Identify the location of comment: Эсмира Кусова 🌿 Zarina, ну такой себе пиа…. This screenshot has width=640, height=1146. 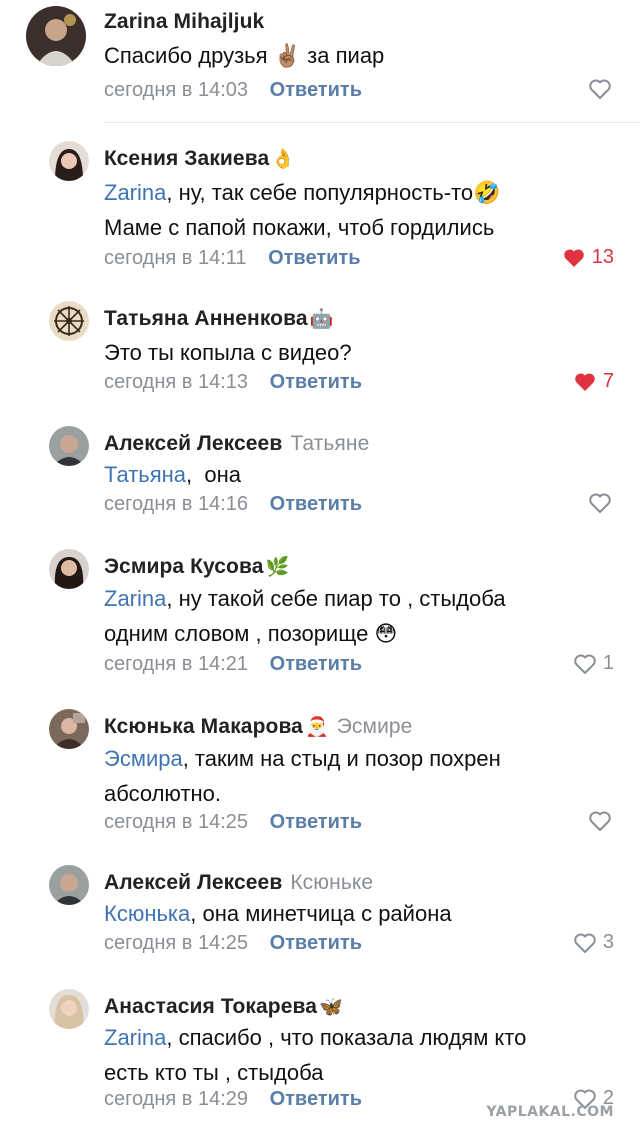
(320, 615).